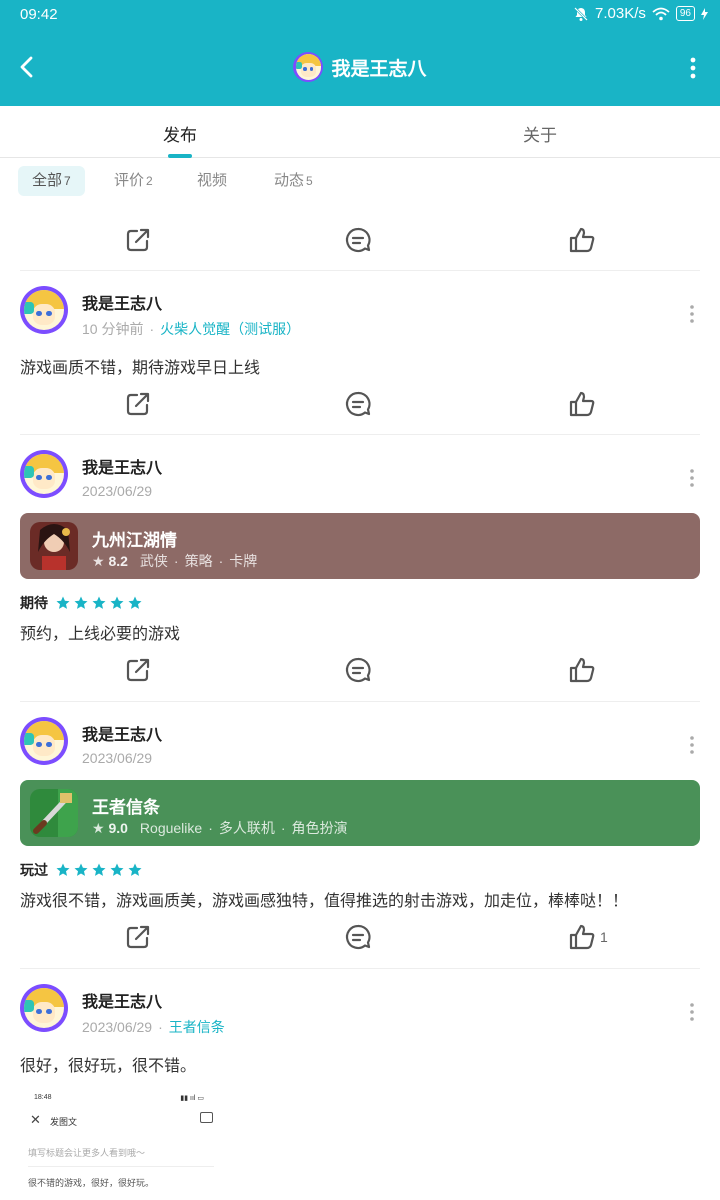 The width and height of the screenshot is (720, 1200). What do you see at coordinates (34, 603) in the screenshot?
I see `rating-label: 期待` at bounding box center [34, 603].